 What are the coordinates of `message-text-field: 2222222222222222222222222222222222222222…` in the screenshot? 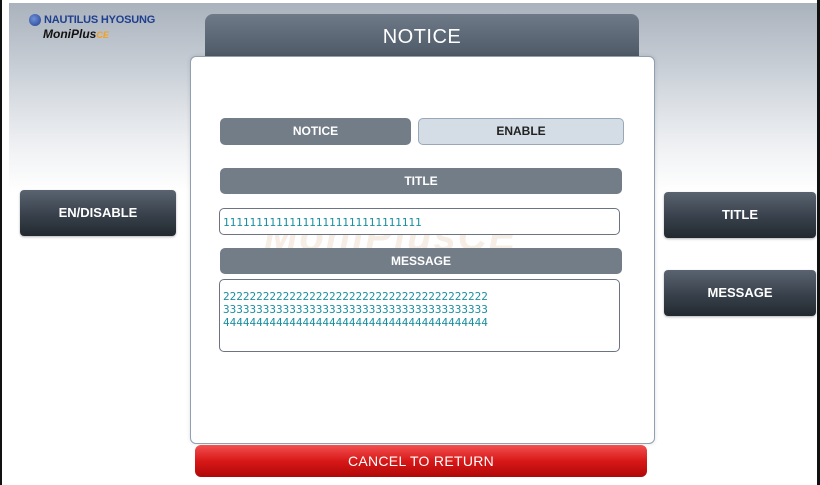 It's located at (419, 315).